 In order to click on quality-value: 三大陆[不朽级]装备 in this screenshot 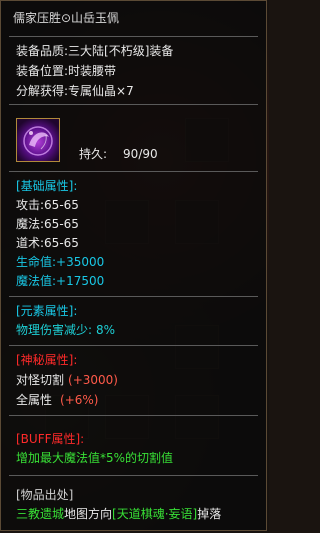, I will do `click(121, 51)`.